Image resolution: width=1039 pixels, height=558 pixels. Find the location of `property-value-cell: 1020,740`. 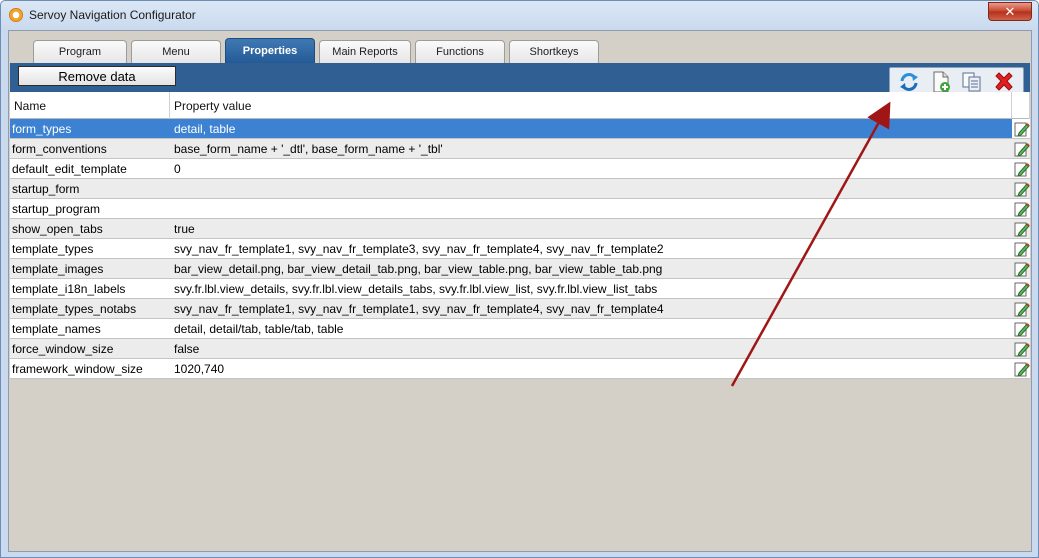

property-value-cell: 1020,740 is located at coordinates (199, 368).